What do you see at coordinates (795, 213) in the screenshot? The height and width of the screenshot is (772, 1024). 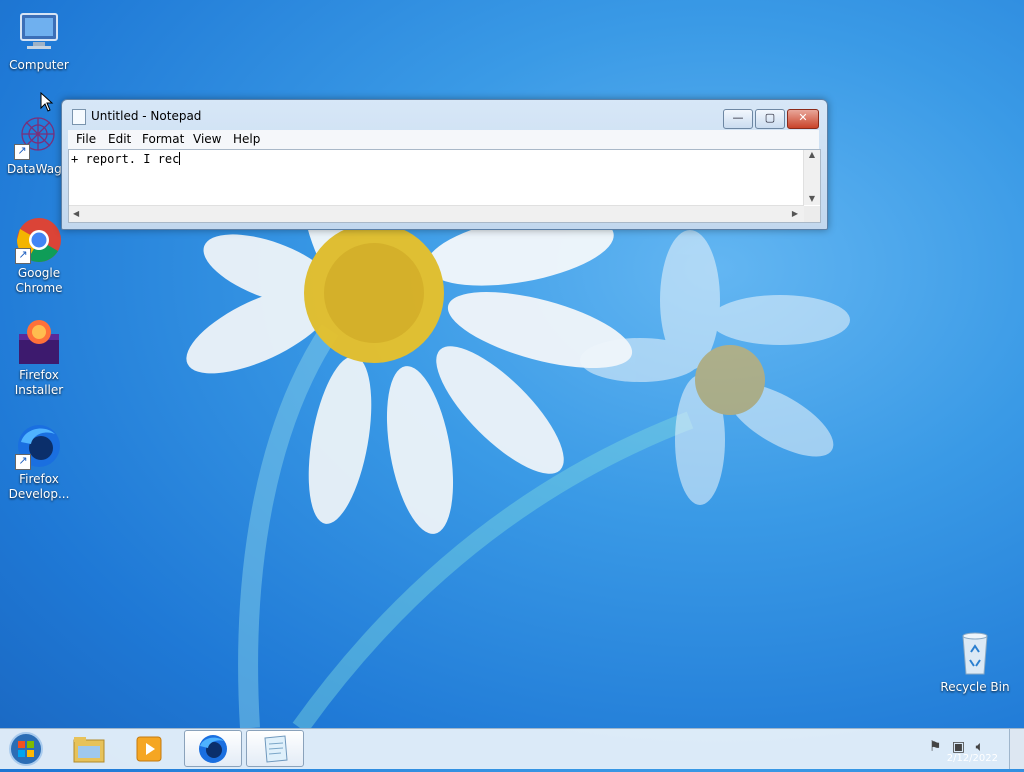 I see `scroll-right-arrow-icon: ▶` at bounding box center [795, 213].